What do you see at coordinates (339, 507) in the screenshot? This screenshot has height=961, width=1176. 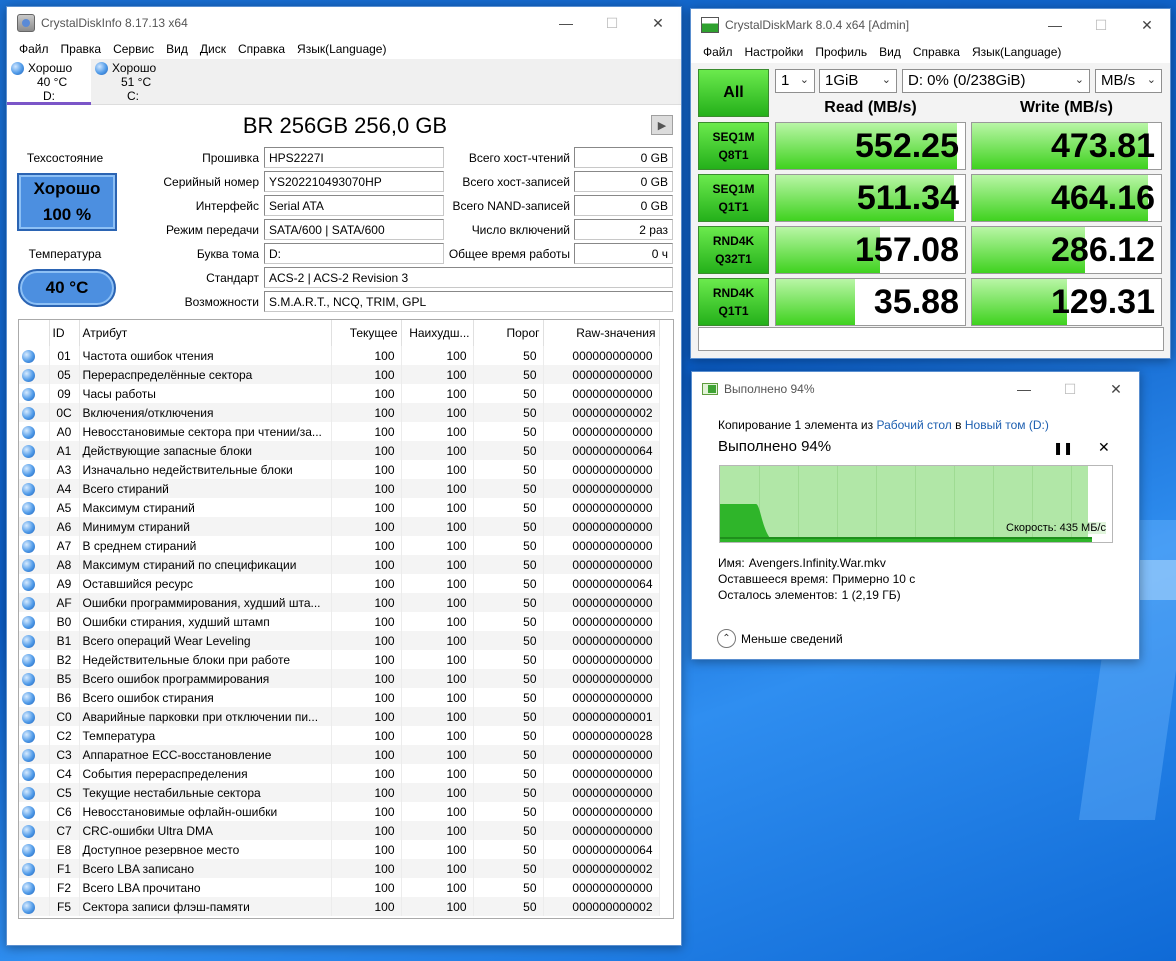 I see `table-row: A5 Максимум стираний 100 100 50 000000000000` at bounding box center [339, 507].